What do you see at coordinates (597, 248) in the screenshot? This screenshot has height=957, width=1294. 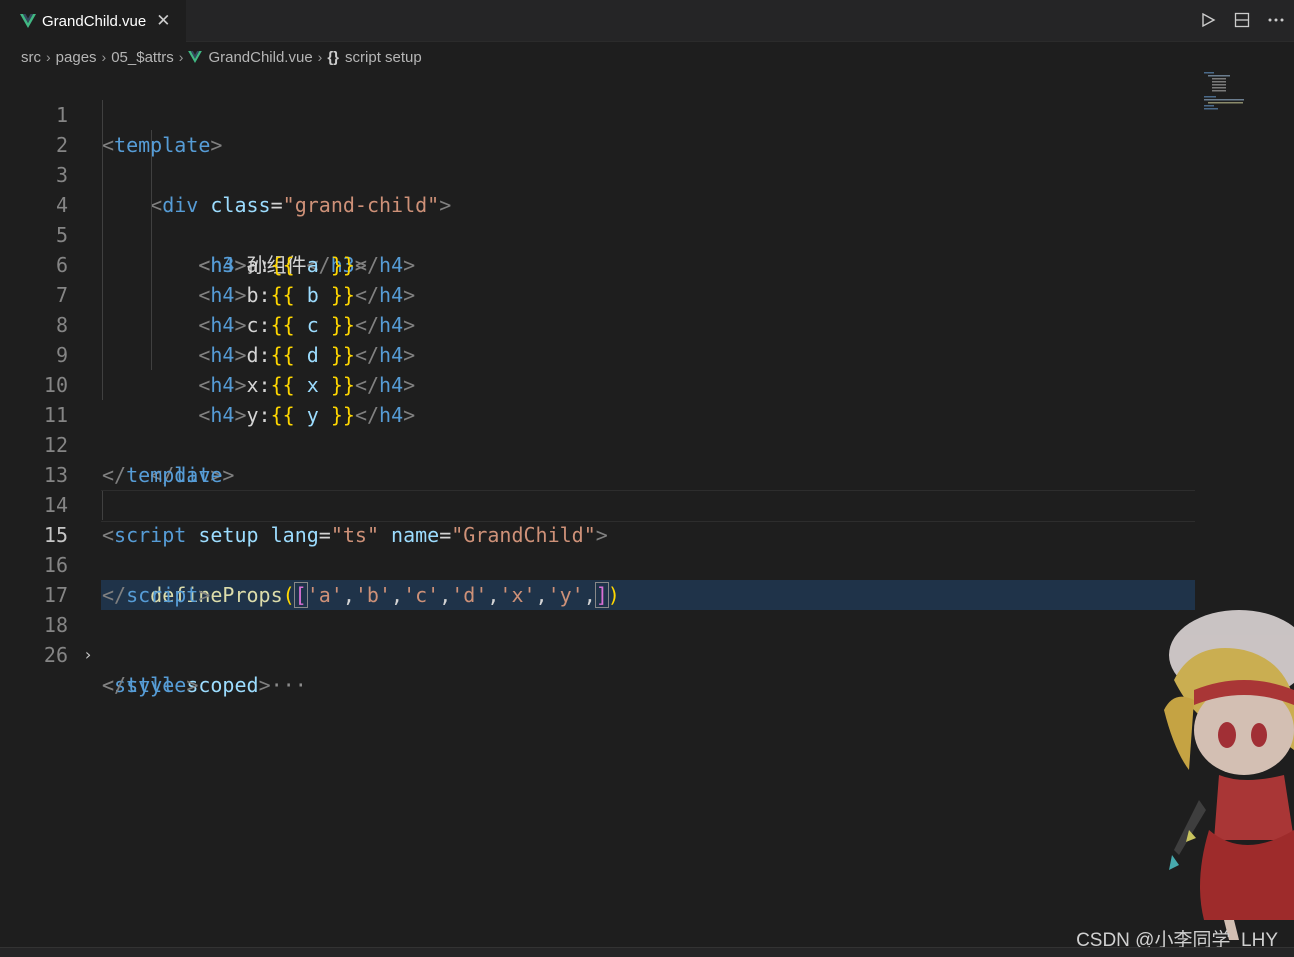 I see `code-line: 5 <h4>b:{{ b }}</h4>` at bounding box center [597, 248].